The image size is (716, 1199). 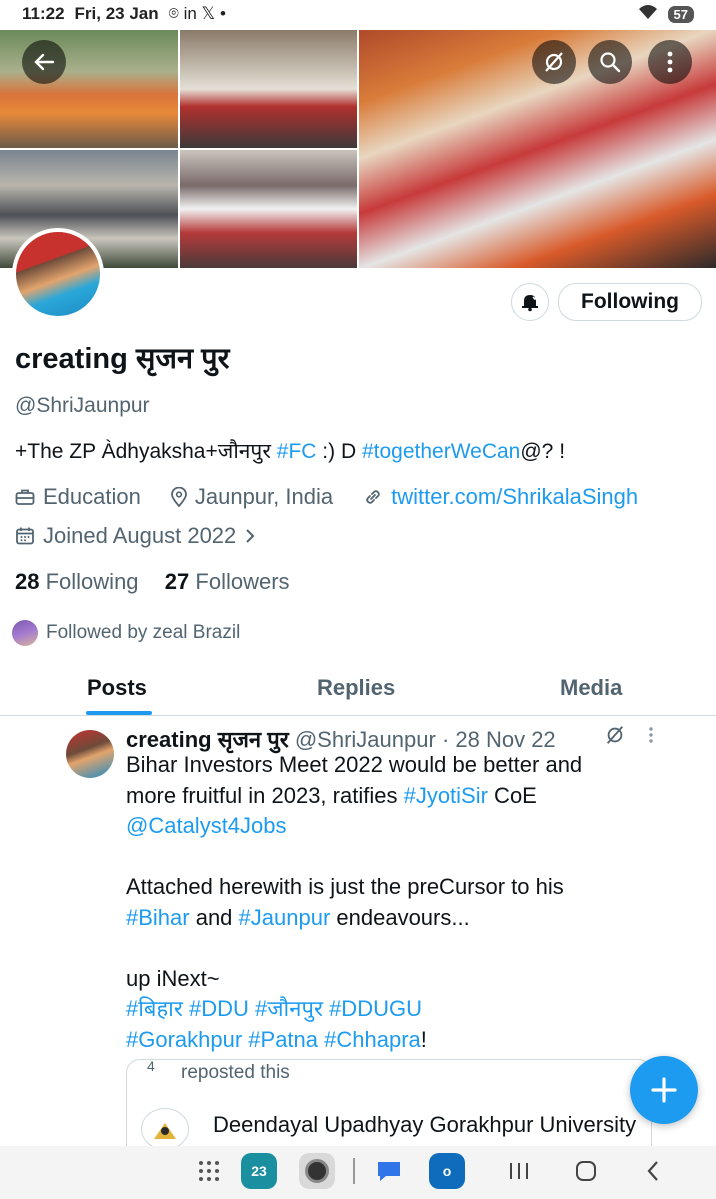 What do you see at coordinates (373, 497) in the screenshot?
I see `link-icon` at bounding box center [373, 497].